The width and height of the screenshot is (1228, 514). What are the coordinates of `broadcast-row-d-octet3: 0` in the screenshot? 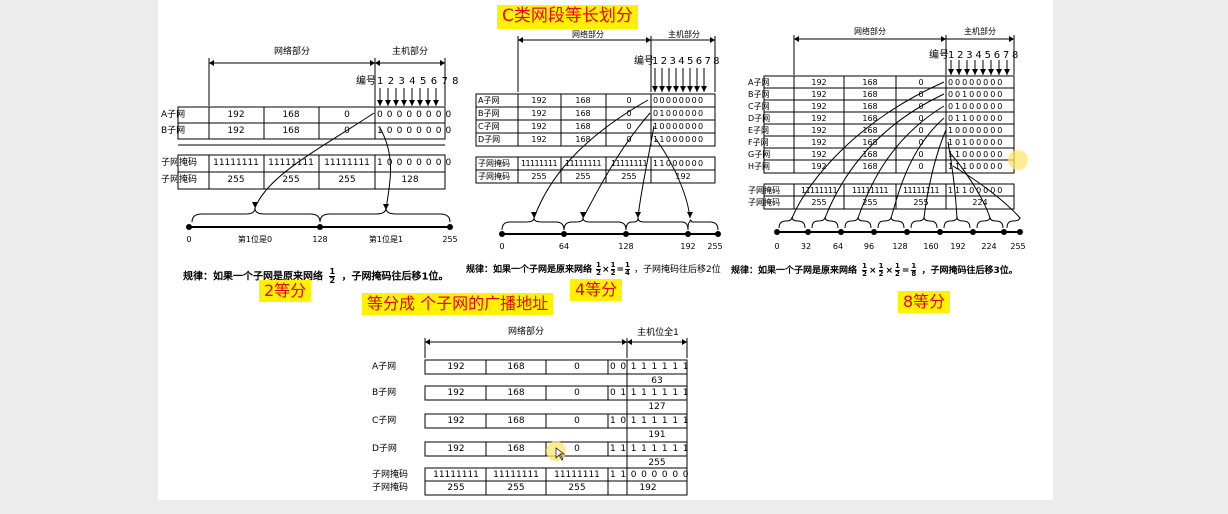 It's located at (577, 449).